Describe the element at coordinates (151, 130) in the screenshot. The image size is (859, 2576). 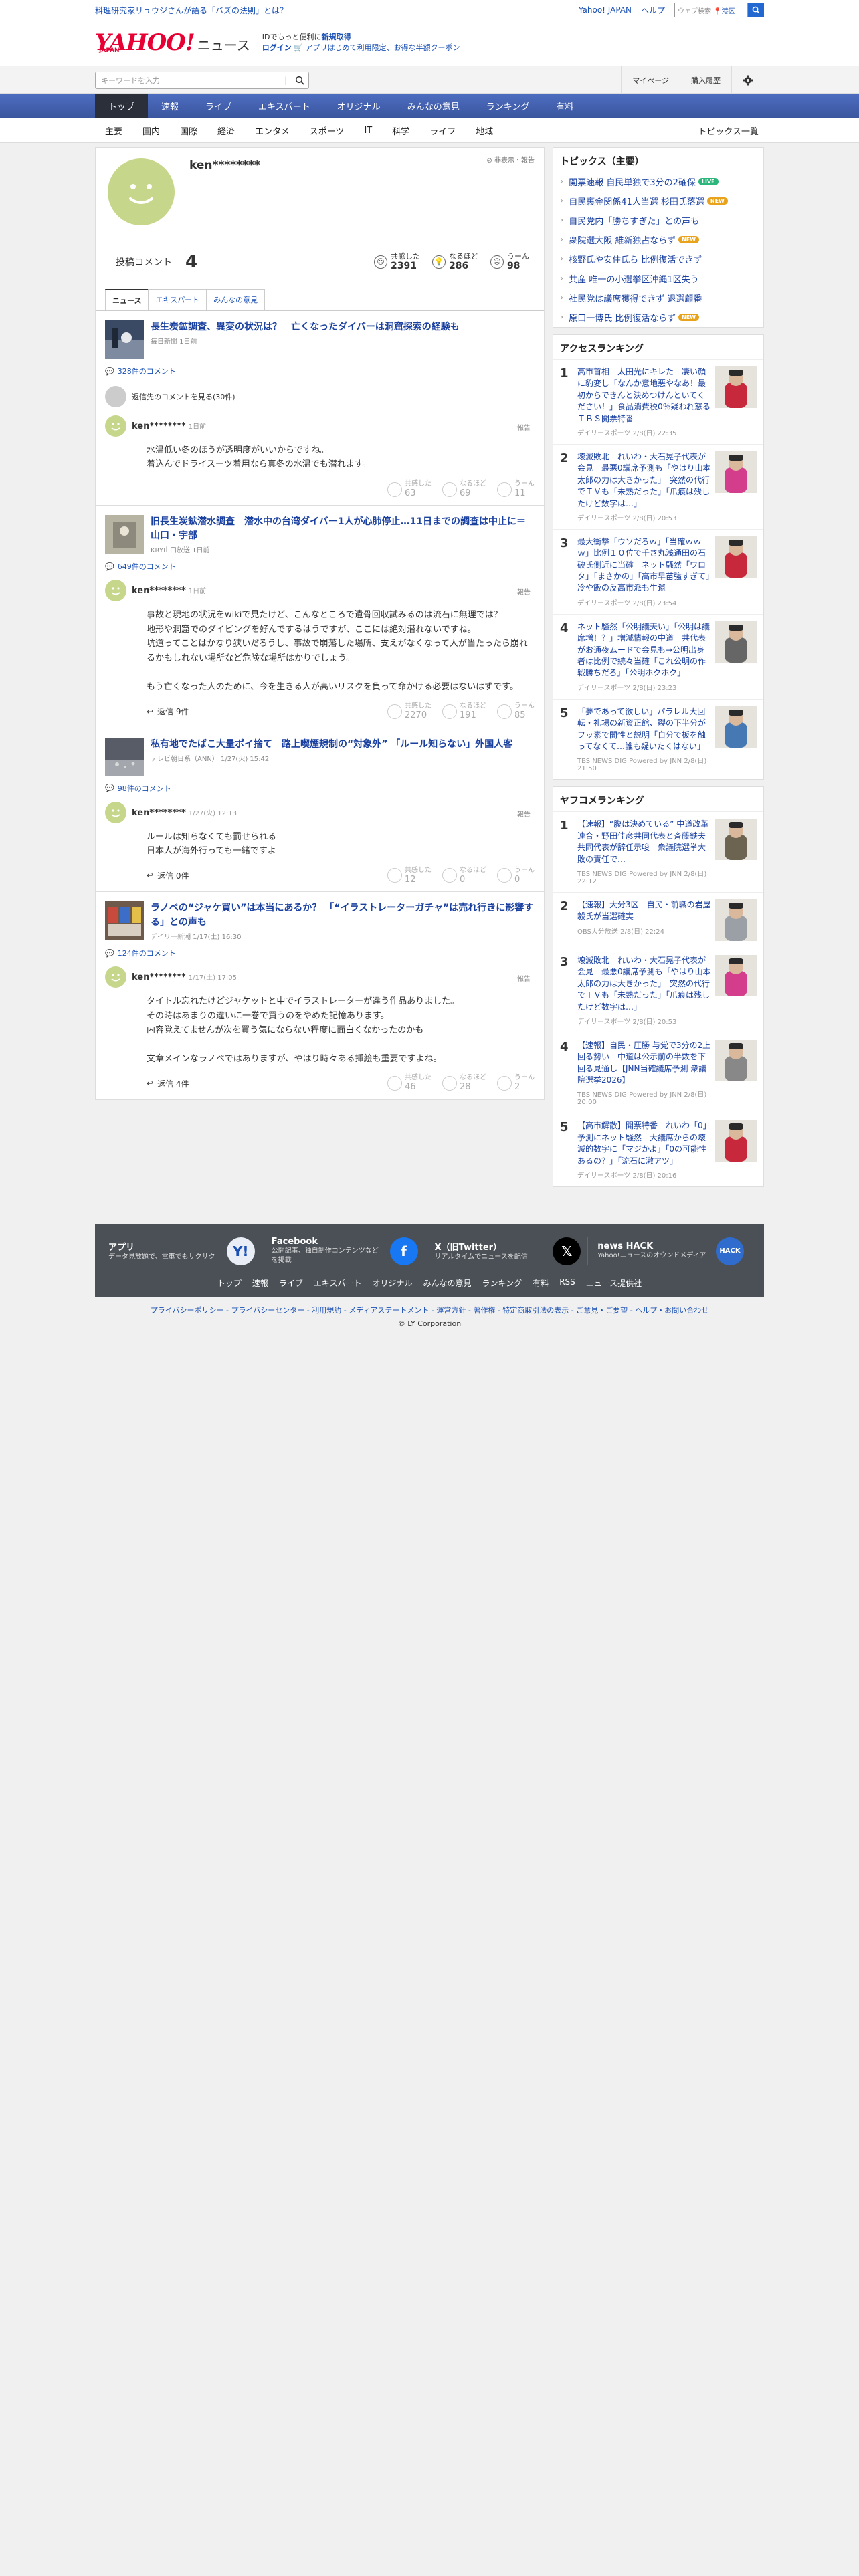
I see `cat-domestic: 国内` at that location.